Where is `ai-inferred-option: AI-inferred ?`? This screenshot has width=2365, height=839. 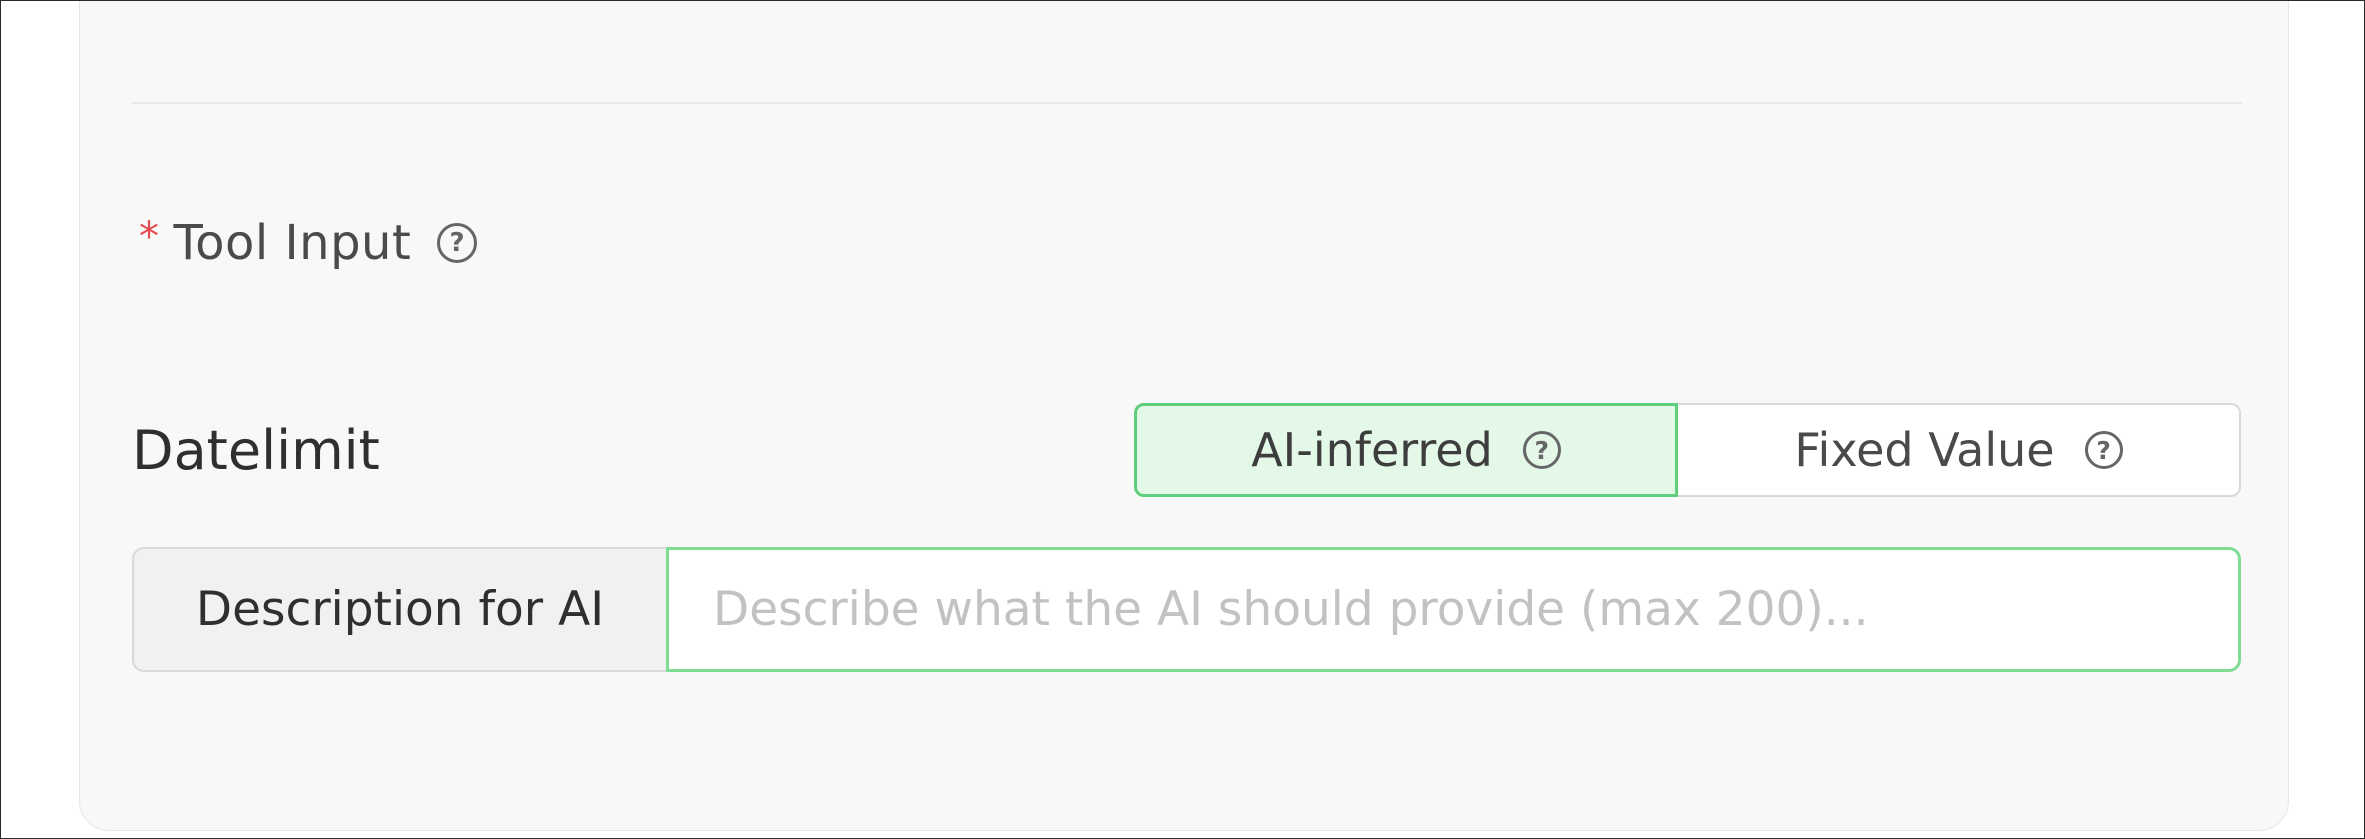
ai-inferred-option: AI-inferred ? is located at coordinates (1406, 450).